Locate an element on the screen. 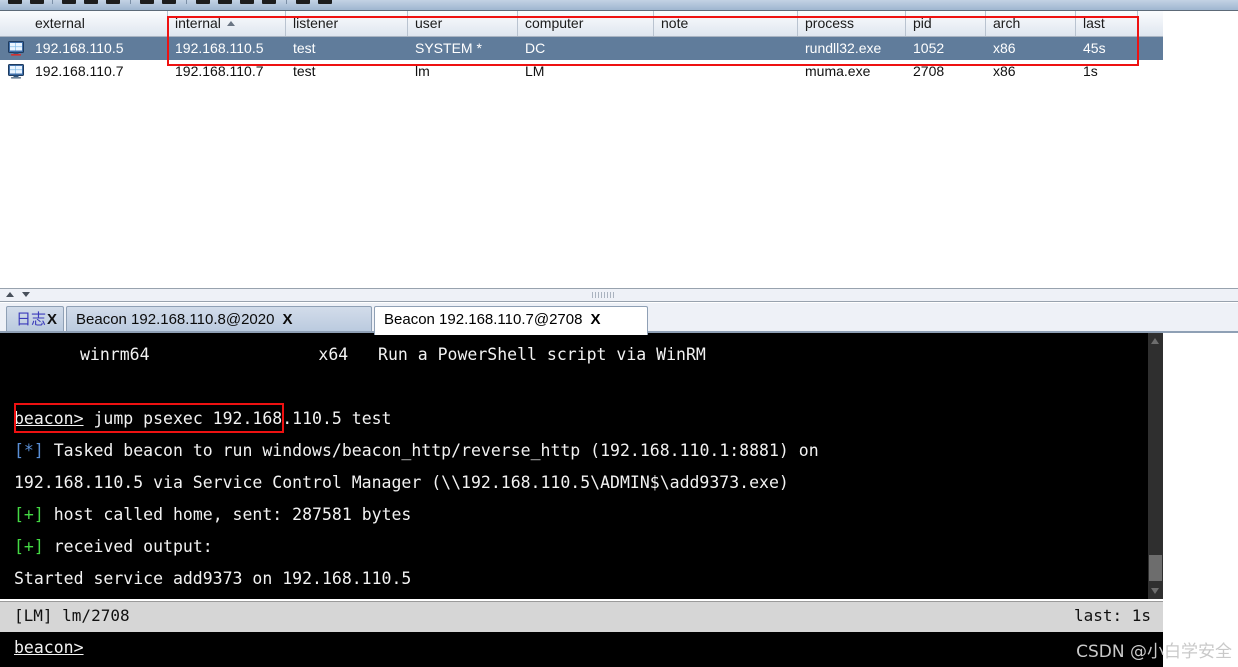 Image resolution: width=1238 pixels, height=667 pixels. windows-host-elevated-icon is located at coordinates (16, 48).